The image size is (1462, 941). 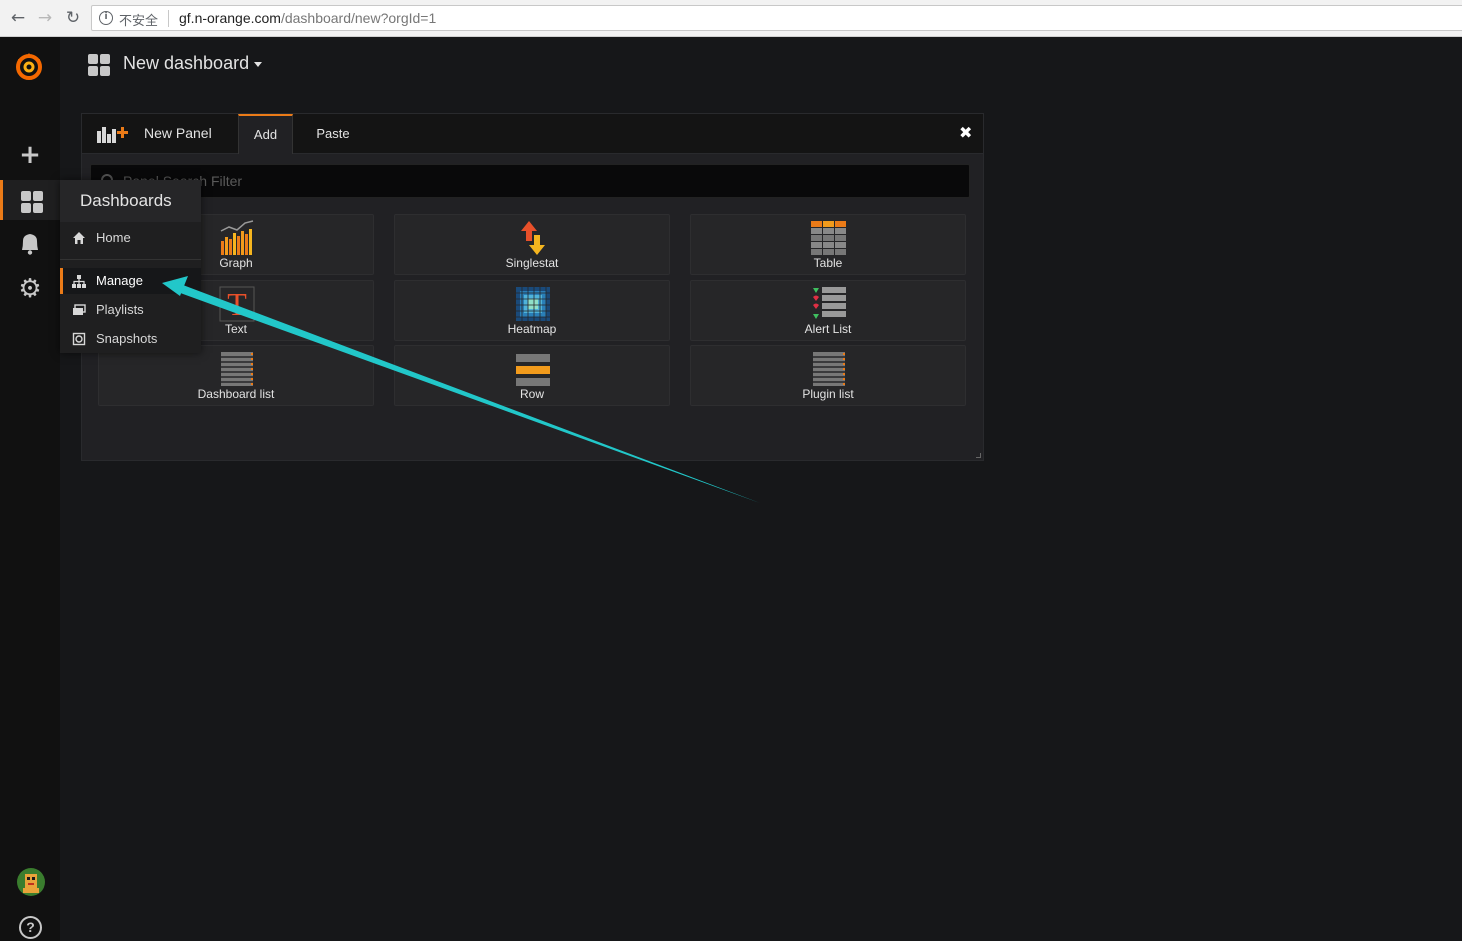 I want to click on panel-card-dashboard-list: Dashboard list, so click(x=236, y=375).